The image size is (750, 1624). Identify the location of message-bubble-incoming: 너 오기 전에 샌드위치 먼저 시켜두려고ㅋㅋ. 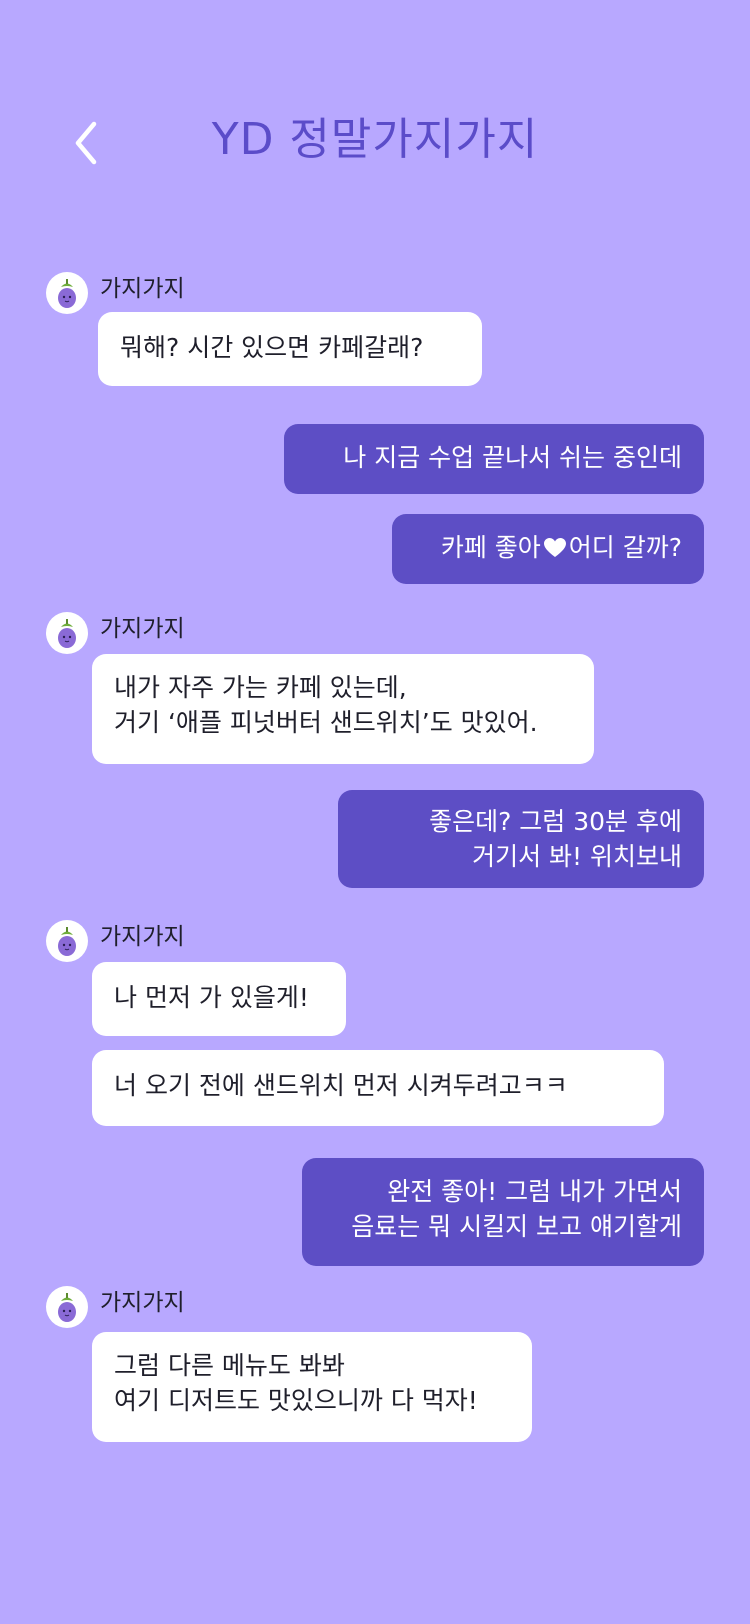
(378, 1088).